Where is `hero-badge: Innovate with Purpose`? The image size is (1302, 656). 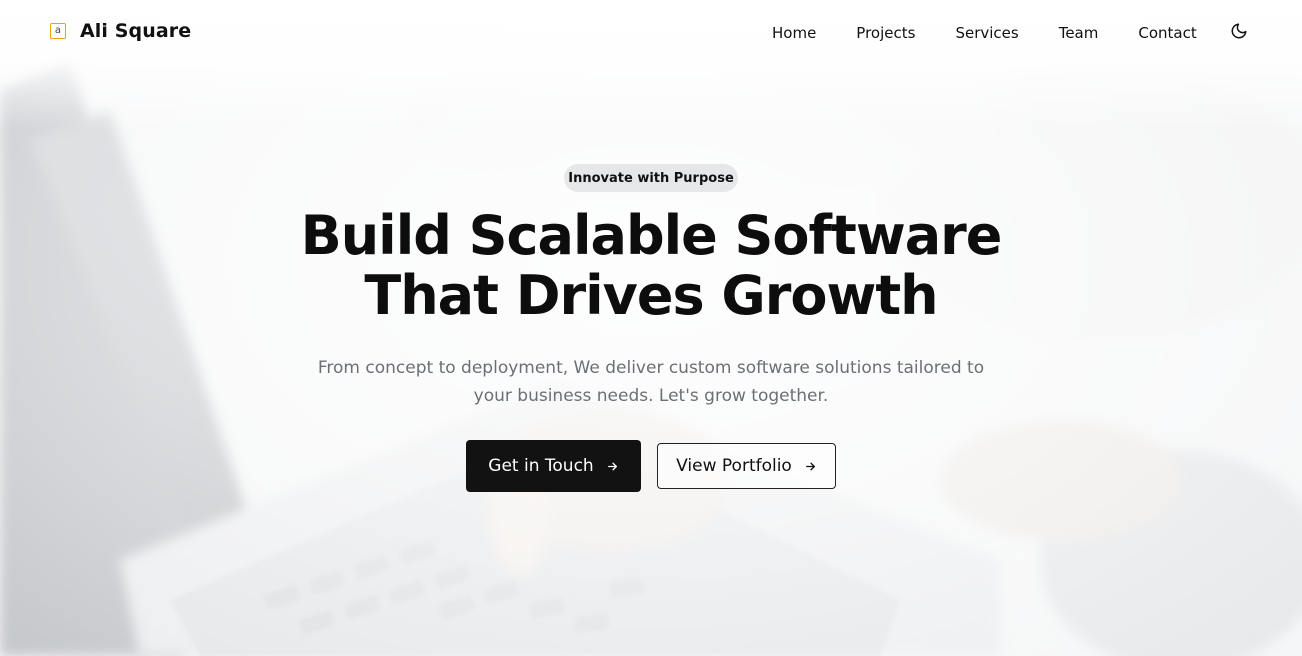
hero-badge: Innovate with Purpose is located at coordinates (651, 178).